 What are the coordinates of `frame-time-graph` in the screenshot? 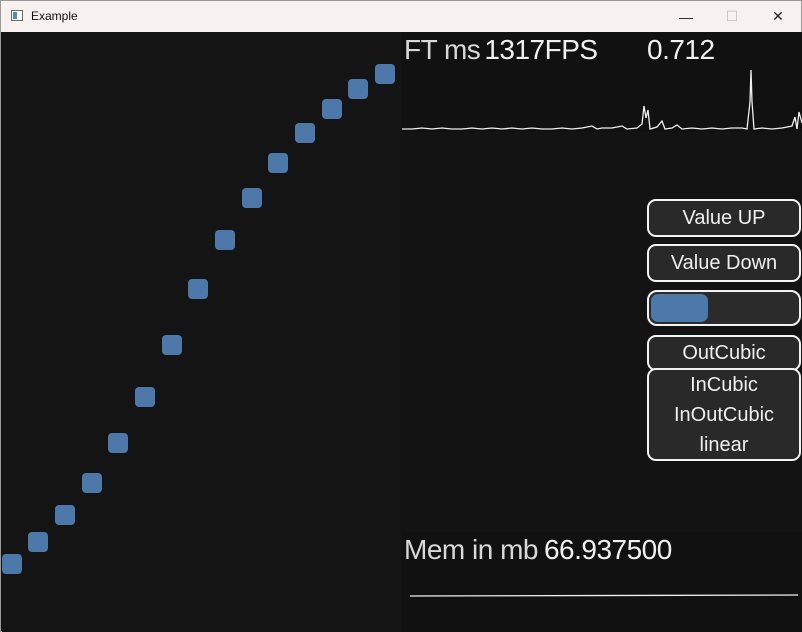 It's located at (602, 99).